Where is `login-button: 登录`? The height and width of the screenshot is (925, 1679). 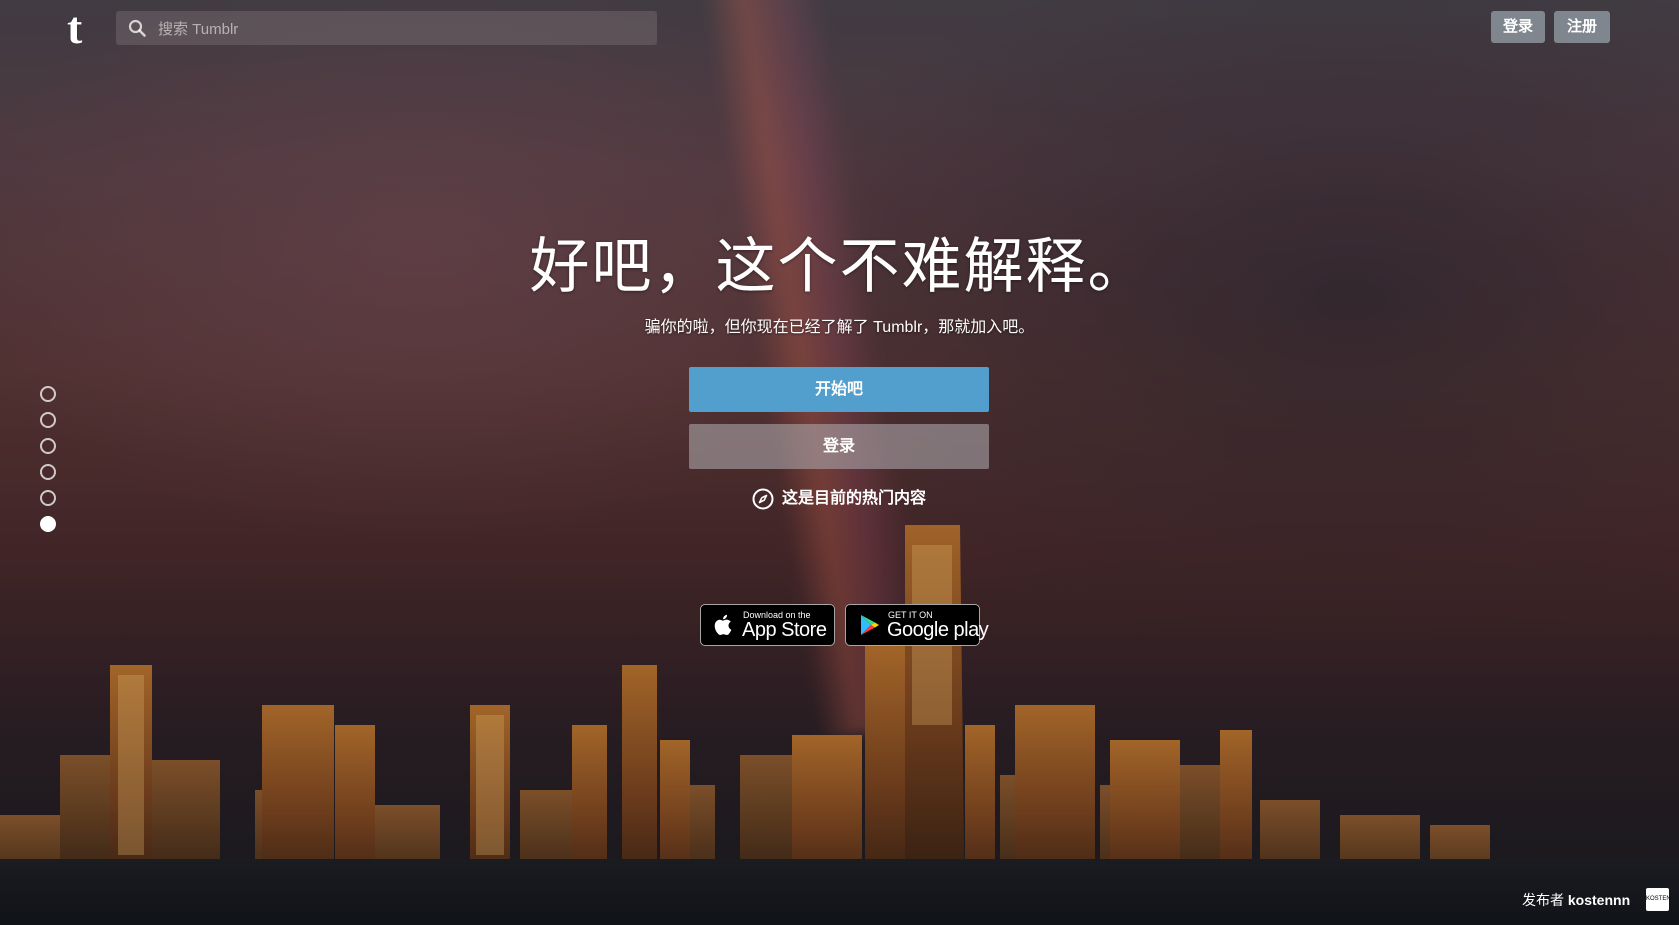
login-button: 登录 is located at coordinates (1518, 27).